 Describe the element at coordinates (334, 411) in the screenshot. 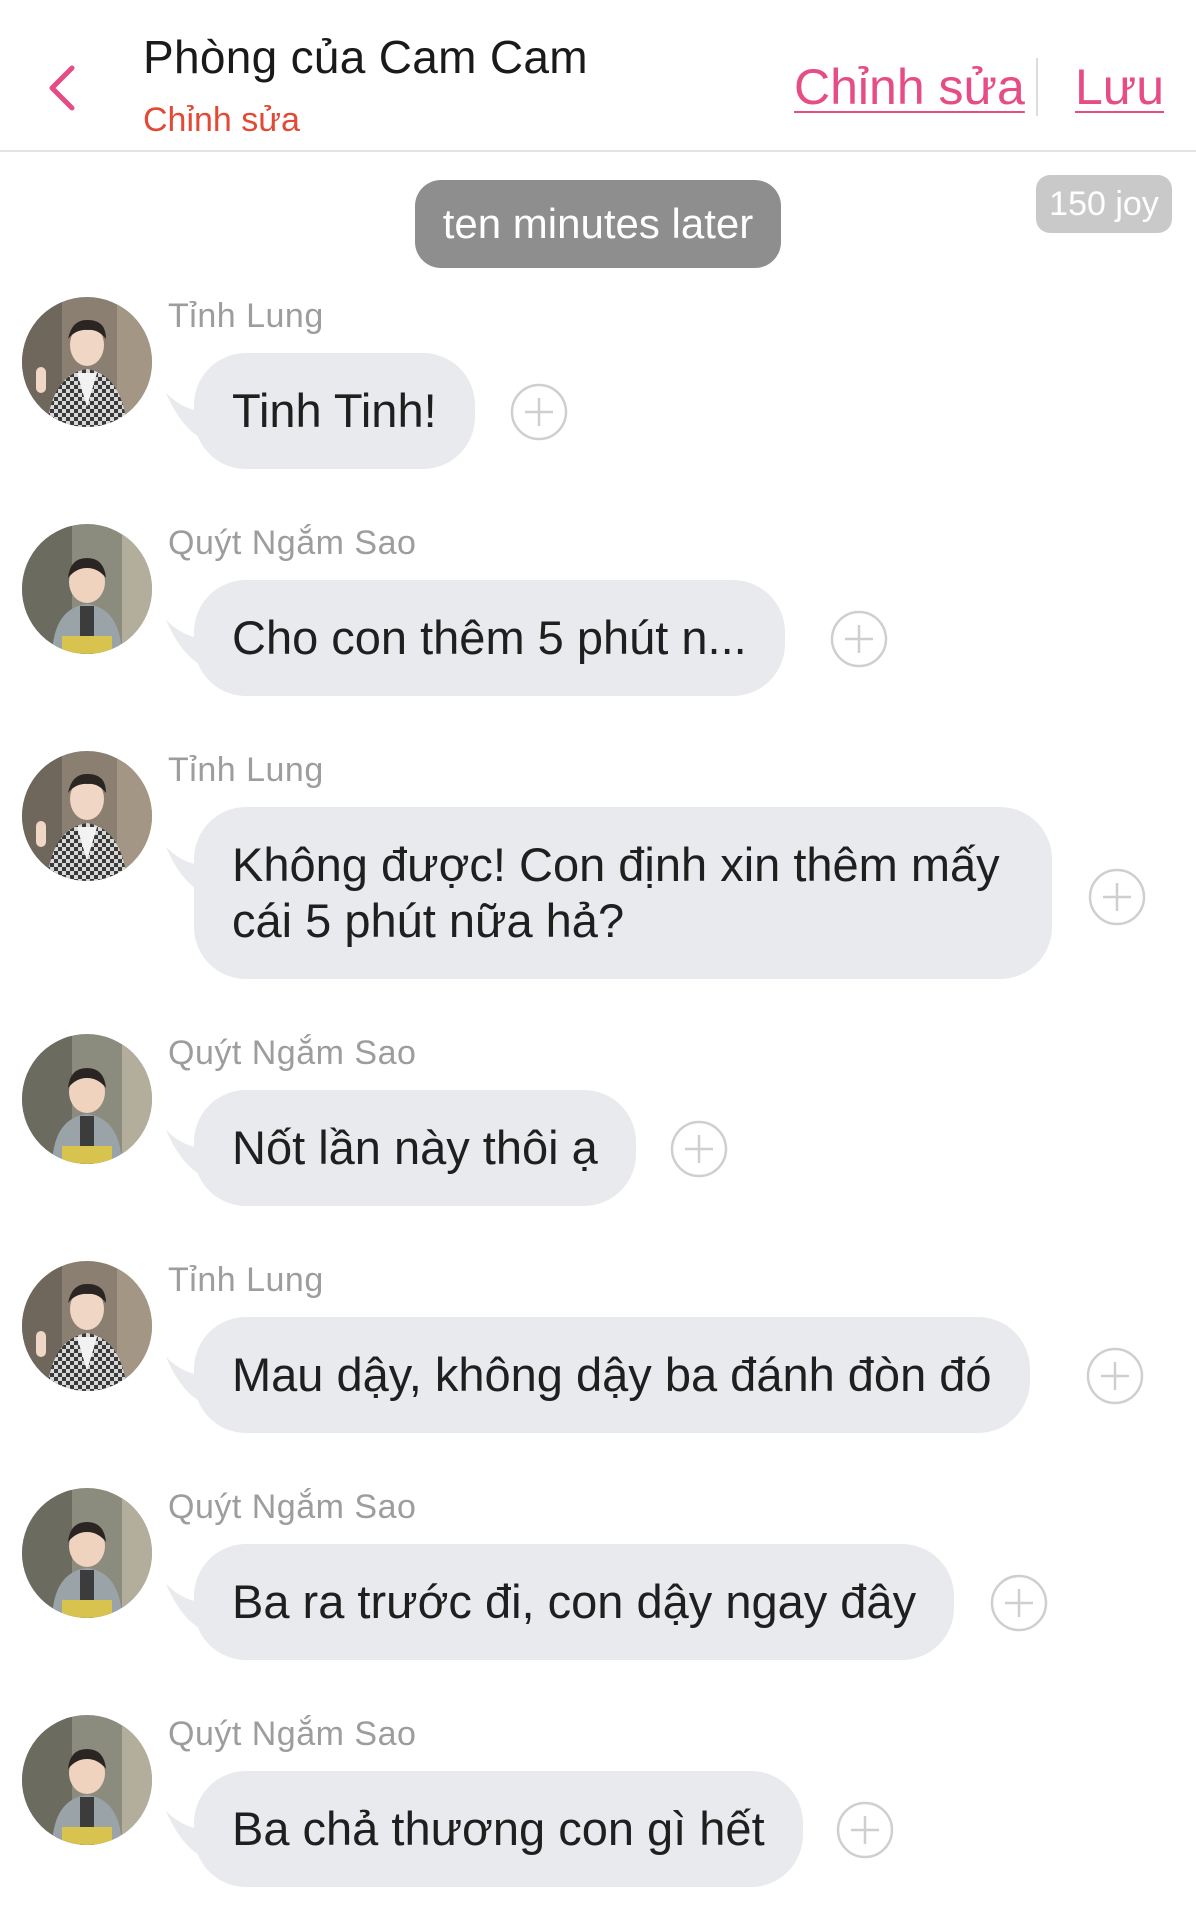

I see `message-bubble: Tinh Tinh!` at that location.